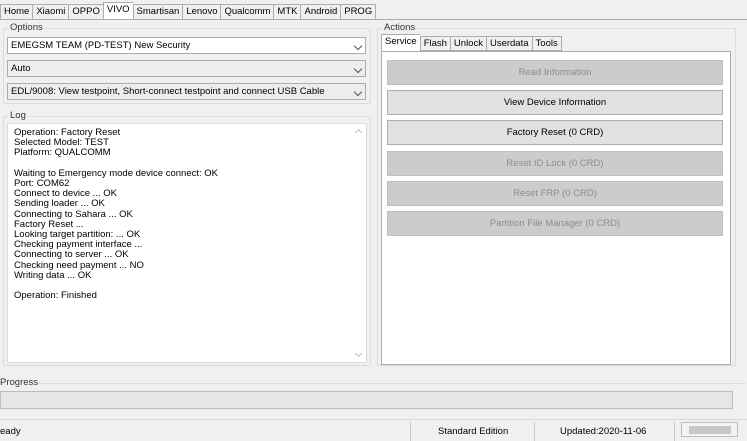 The image size is (747, 441). Describe the element at coordinates (400, 42) in the screenshot. I see `tab-service: Service` at that location.